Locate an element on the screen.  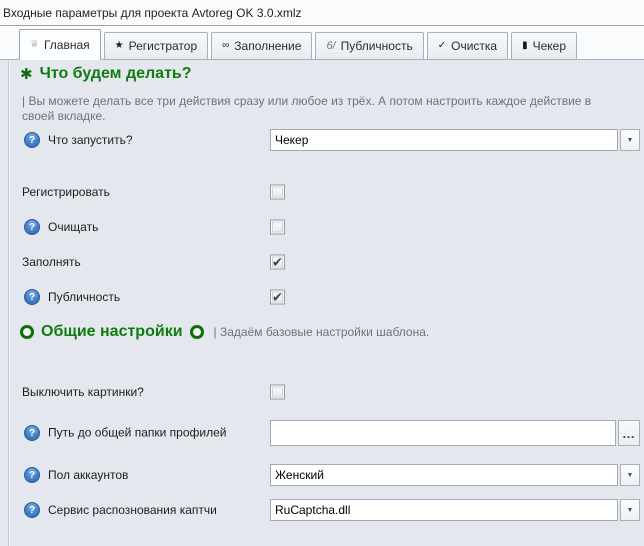
field-label: Пол аккаунтов is located at coordinates (88, 475).